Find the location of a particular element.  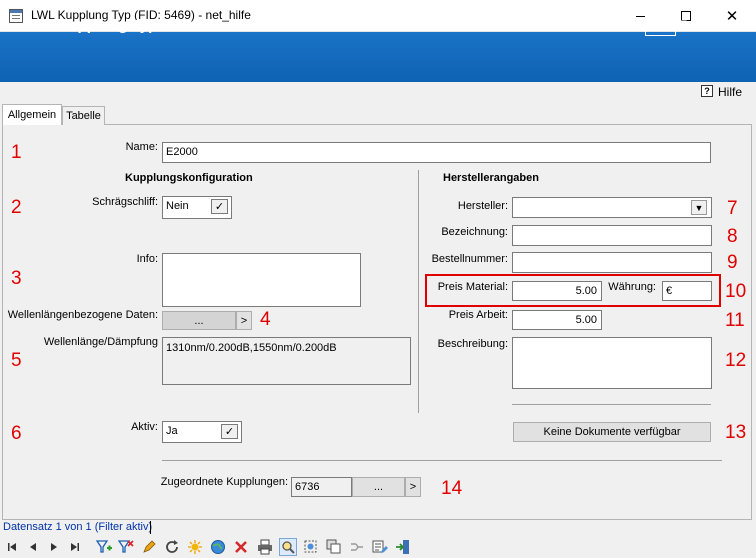

select-icon is located at coordinates (311, 547).